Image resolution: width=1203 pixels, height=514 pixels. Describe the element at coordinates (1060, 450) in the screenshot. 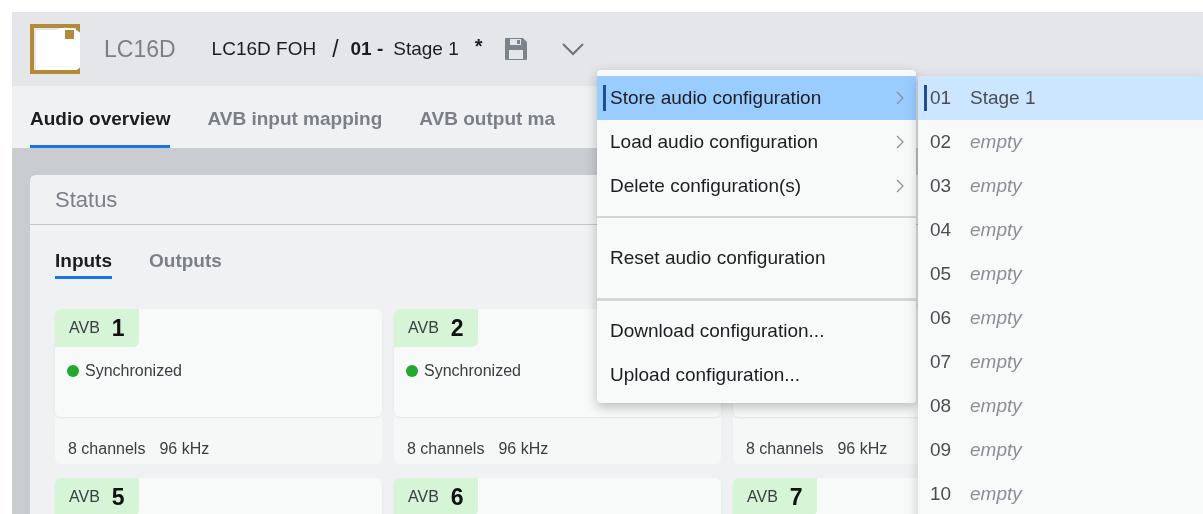

I see `slot-item: 09 empty` at that location.